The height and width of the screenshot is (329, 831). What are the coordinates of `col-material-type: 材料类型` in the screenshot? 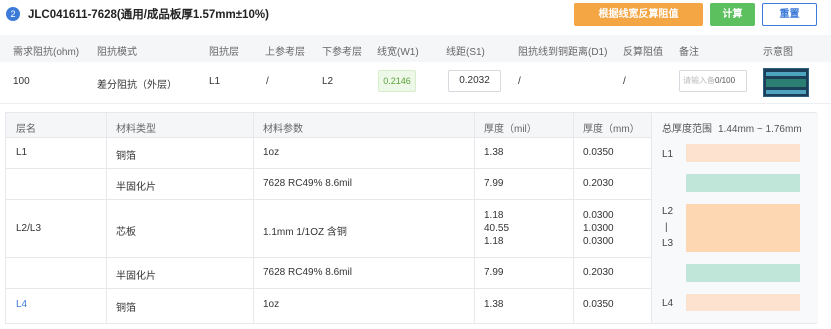 It's located at (136, 129).